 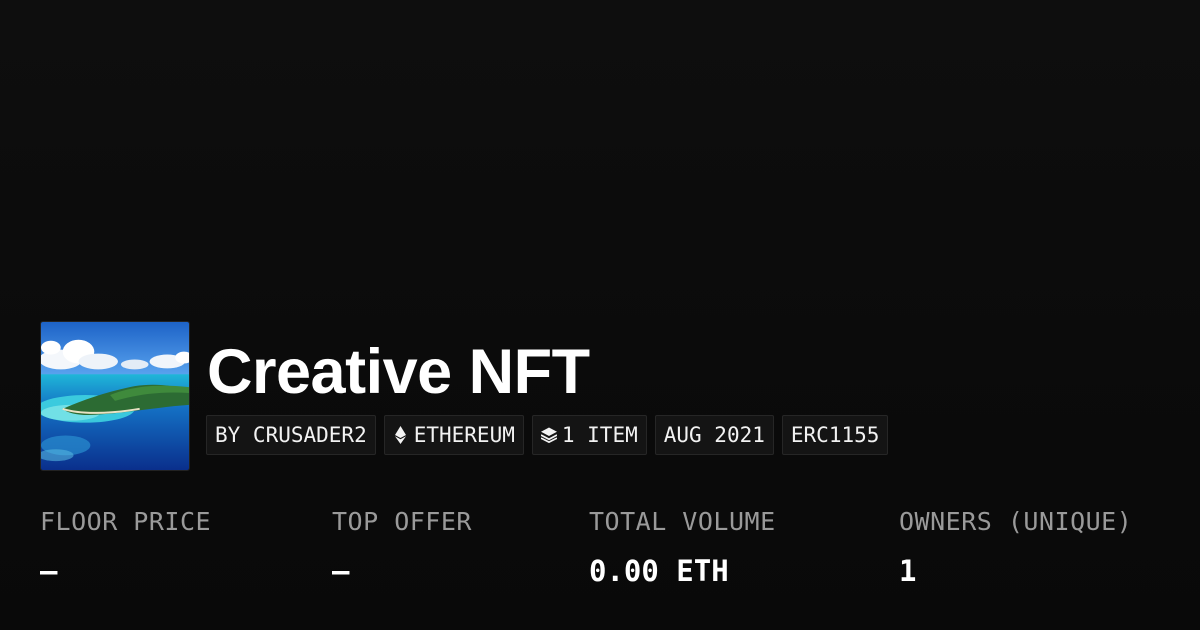 What do you see at coordinates (398, 372) in the screenshot?
I see `collection-title: Creative NFT` at bounding box center [398, 372].